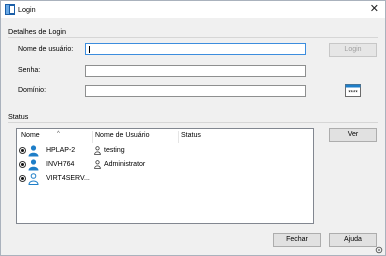  Describe the element at coordinates (379, 250) in the screenshot. I see `resize-grip-icon` at that location.